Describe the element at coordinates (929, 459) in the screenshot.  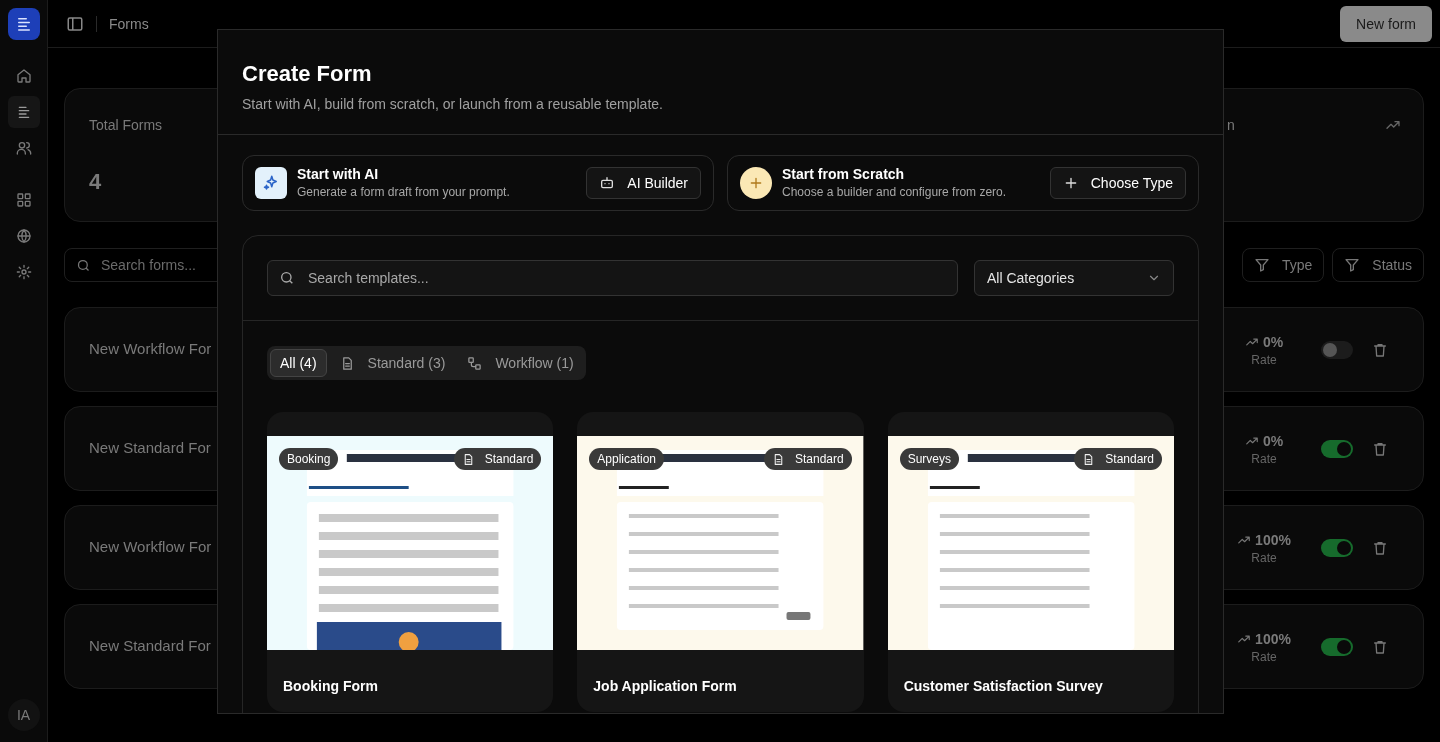
I see `category-tag: Surveys` at that location.